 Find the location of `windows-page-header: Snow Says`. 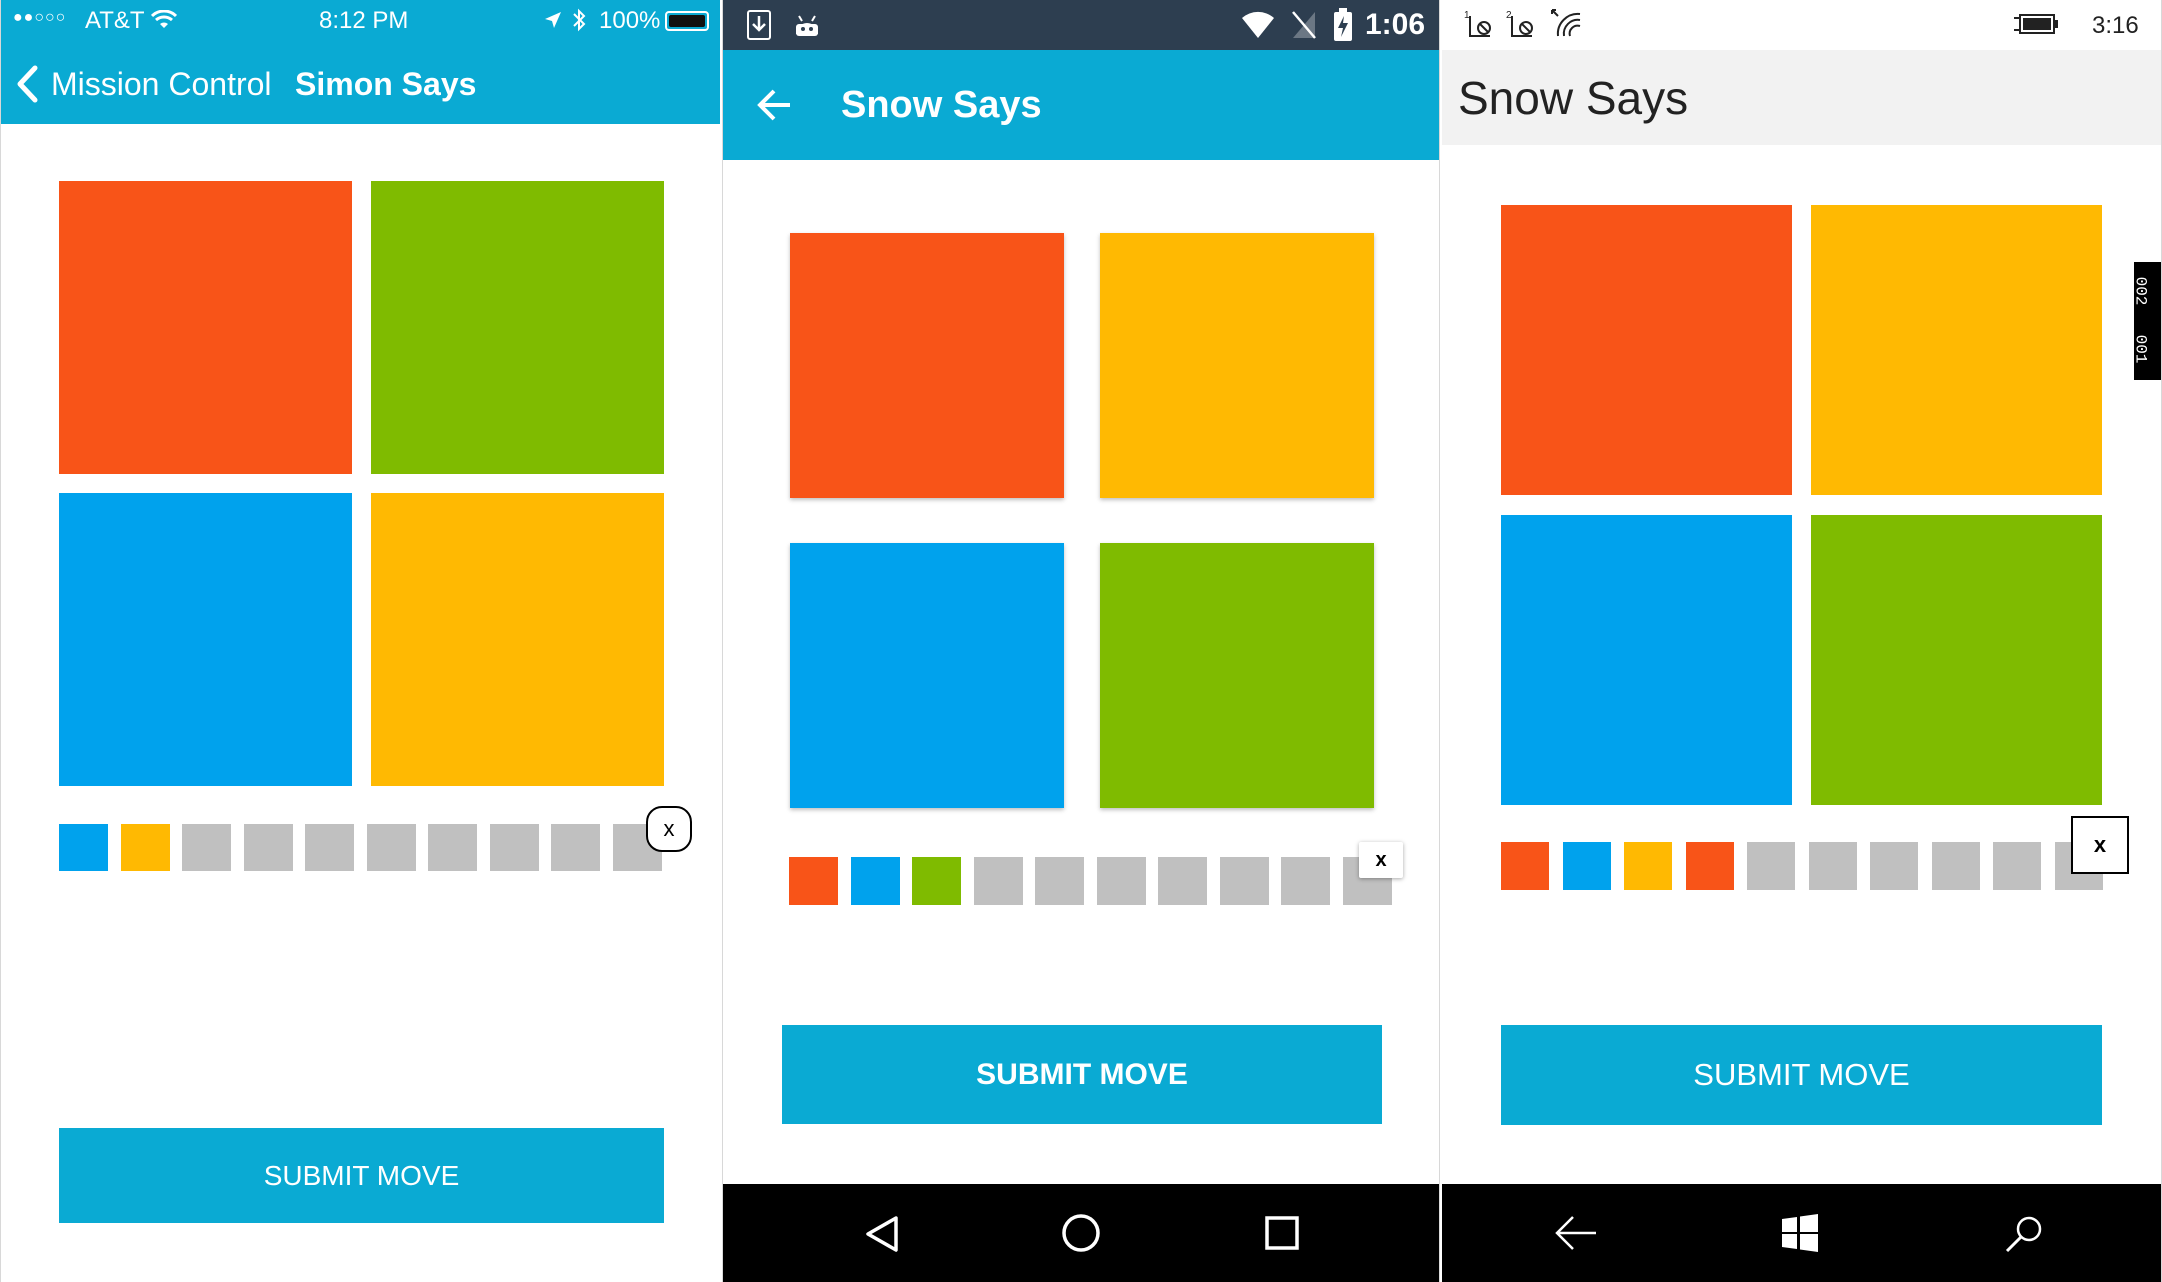

windows-page-header: Snow Says is located at coordinates (1801, 97).